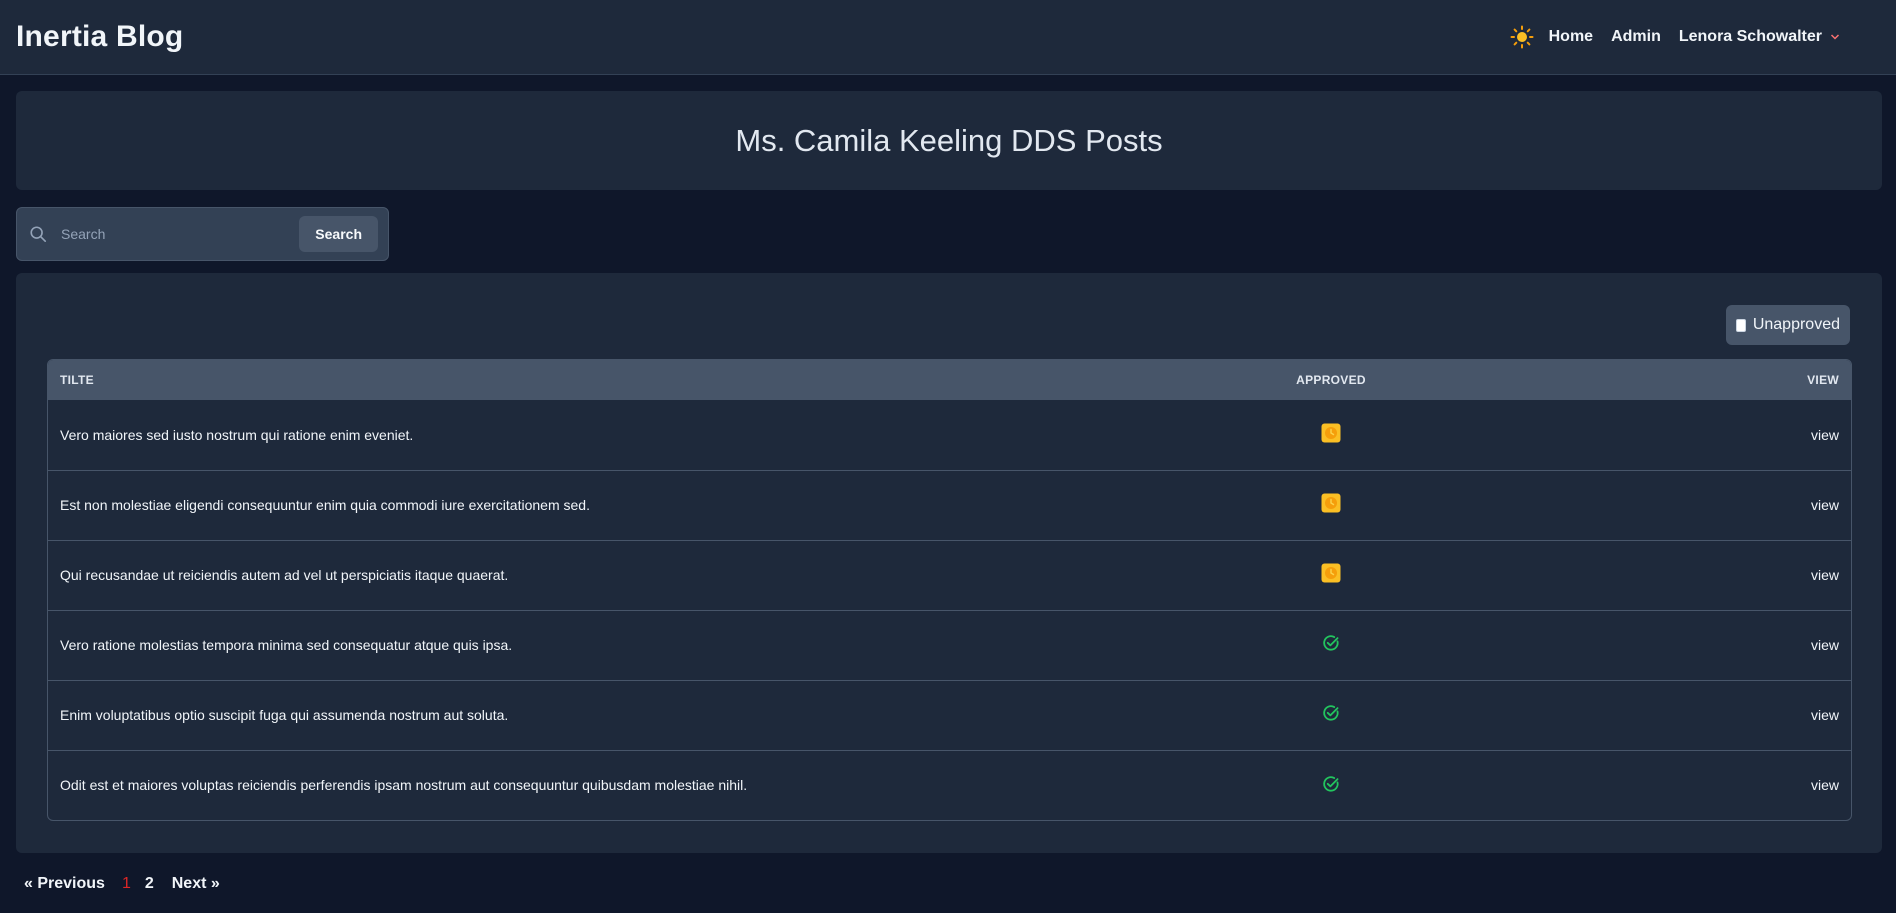 The image size is (1896, 913). What do you see at coordinates (126, 884) in the screenshot?
I see `pagination-page-1: 1` at bounding box center [126, 884].